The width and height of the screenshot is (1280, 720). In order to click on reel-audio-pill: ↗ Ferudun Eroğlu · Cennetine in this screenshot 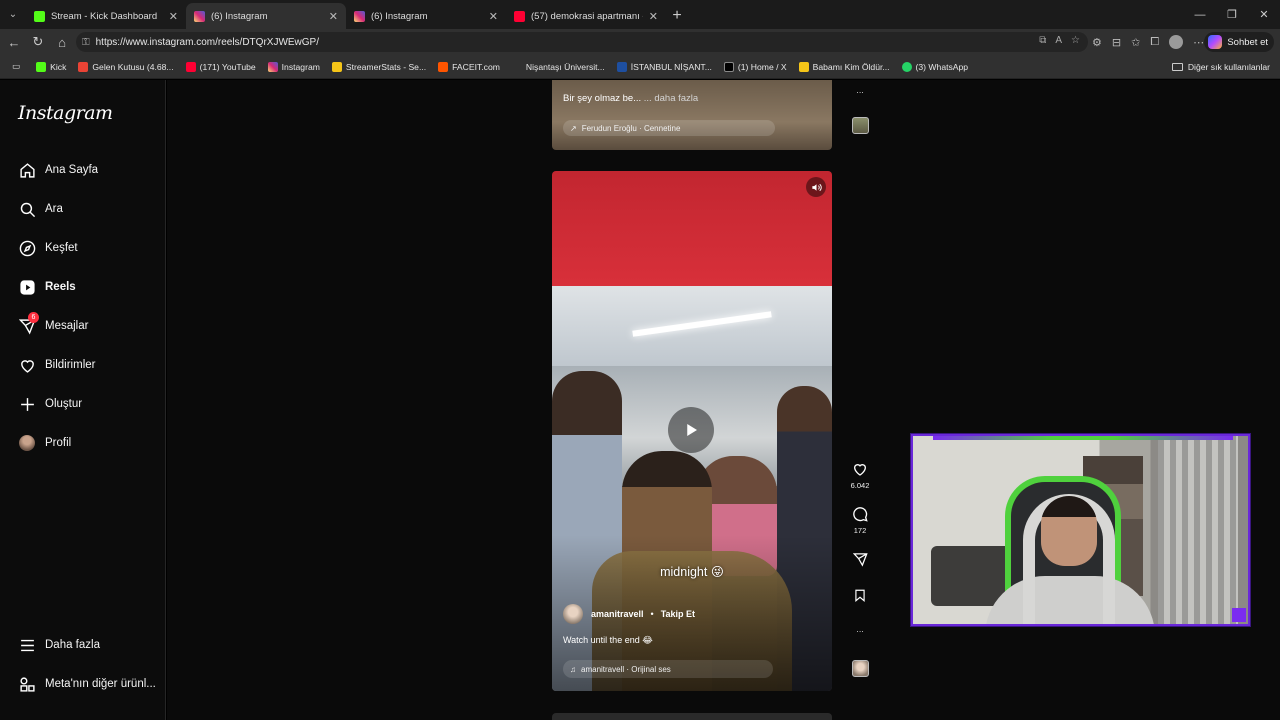, I will do `click(669, 128)`.